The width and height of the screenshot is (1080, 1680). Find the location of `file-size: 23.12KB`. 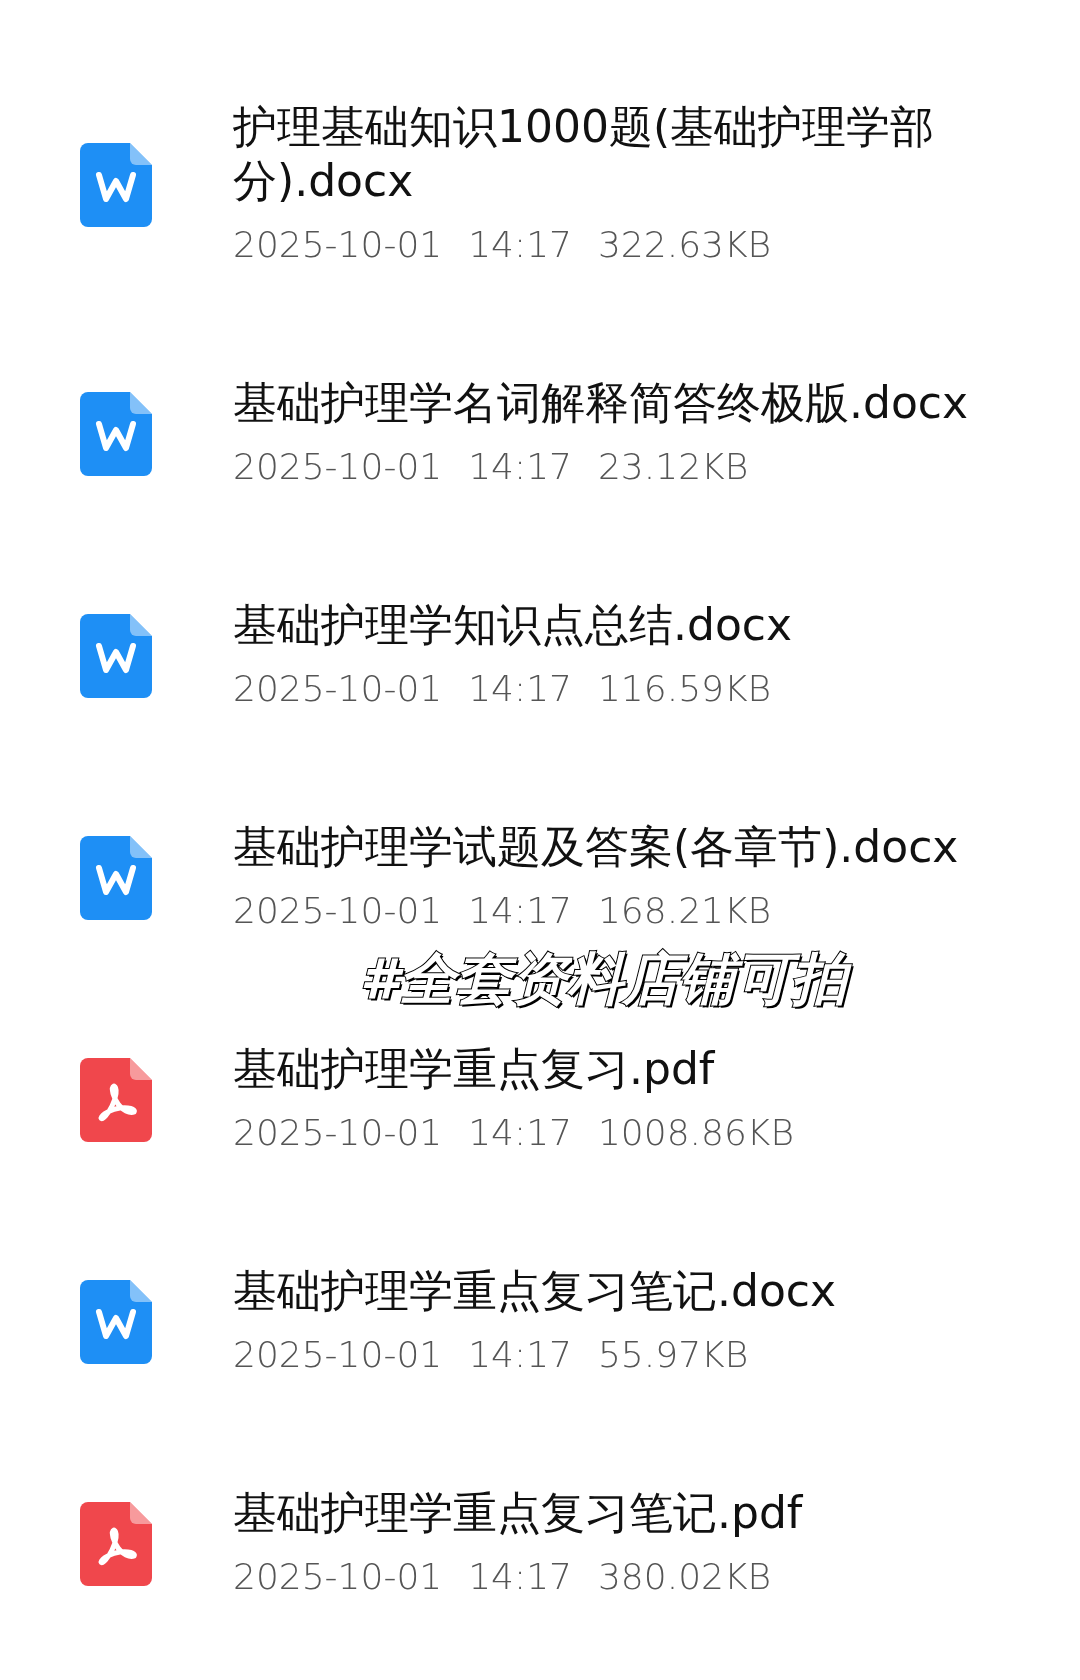

file-size: 23.12KB is located at coordinates (673, 467).